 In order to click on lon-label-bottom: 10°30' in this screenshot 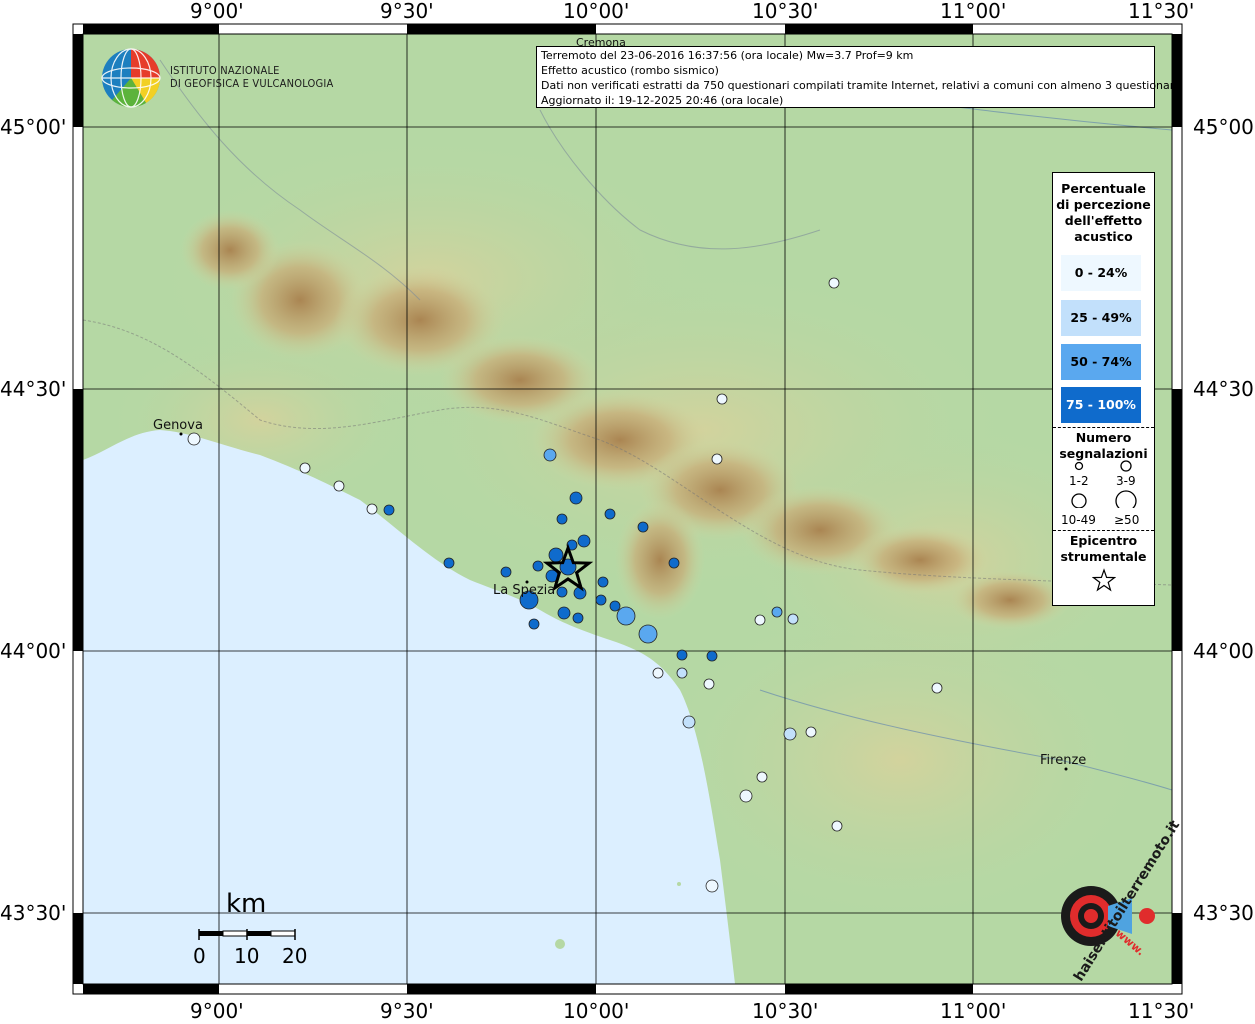, I will do `click(785, 1011)`.